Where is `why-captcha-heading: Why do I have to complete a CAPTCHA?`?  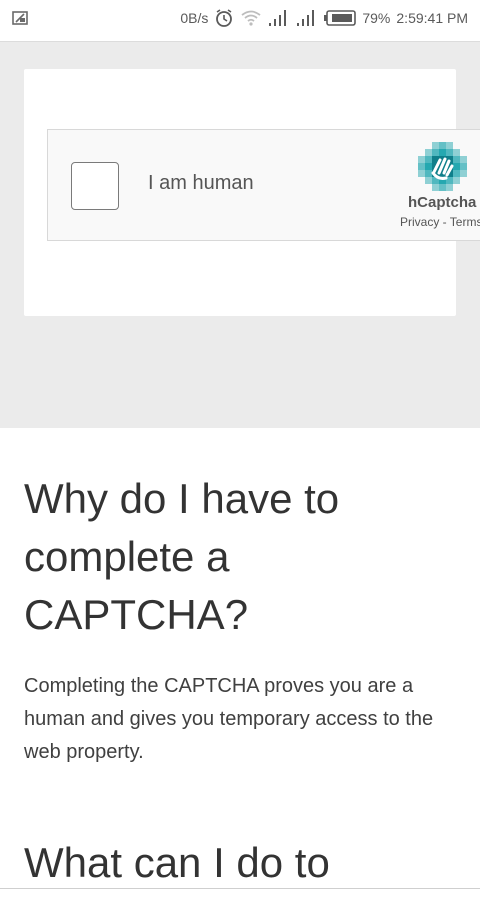 why-captcha-heading: Why do I have to complete a CAPTCHA? is located at coordinates (182, 556).